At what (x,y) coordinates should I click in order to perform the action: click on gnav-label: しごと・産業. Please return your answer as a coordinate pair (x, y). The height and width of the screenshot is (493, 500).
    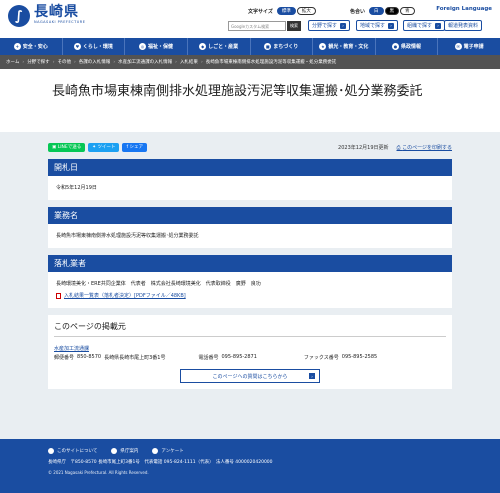
    Looking at the image, I should click on (223, 47).